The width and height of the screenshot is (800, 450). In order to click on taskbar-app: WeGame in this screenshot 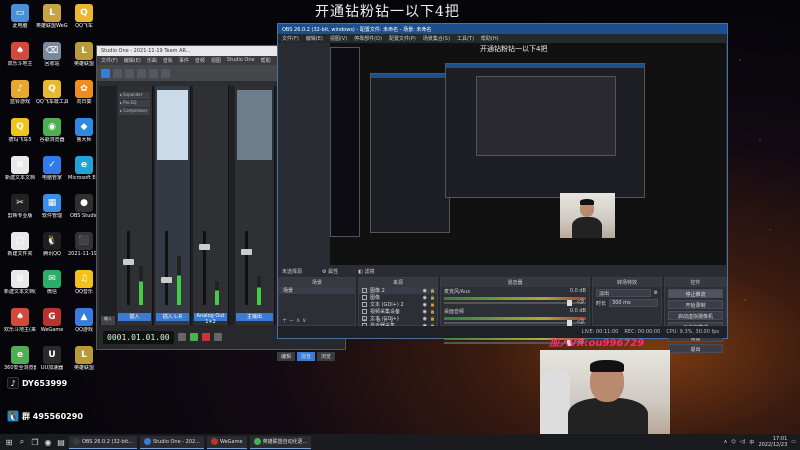, I will do `click(226, 442)`.